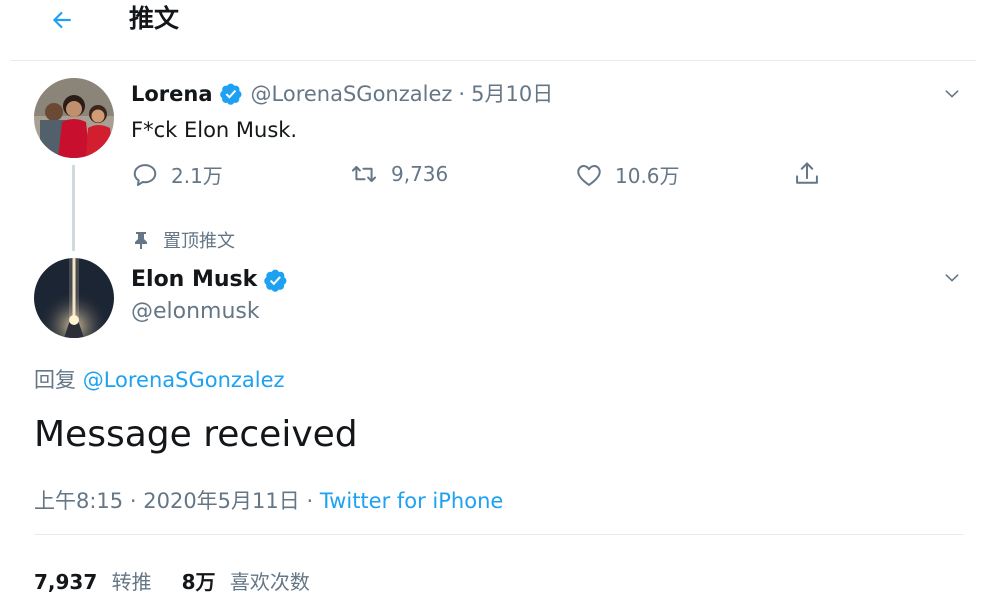 Image resolution: width=983 pixels, height=606 pixels. I want to click on tweet-date: 5月10日, so click(512, 94).